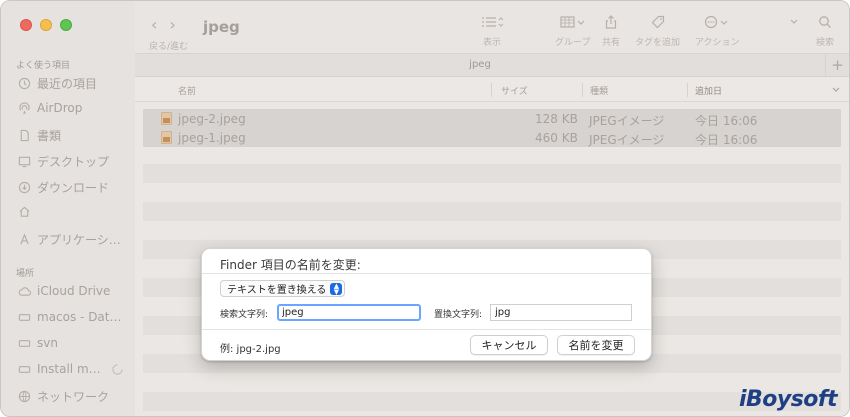  I want to click on airdrop-icon, so click(24, 108).